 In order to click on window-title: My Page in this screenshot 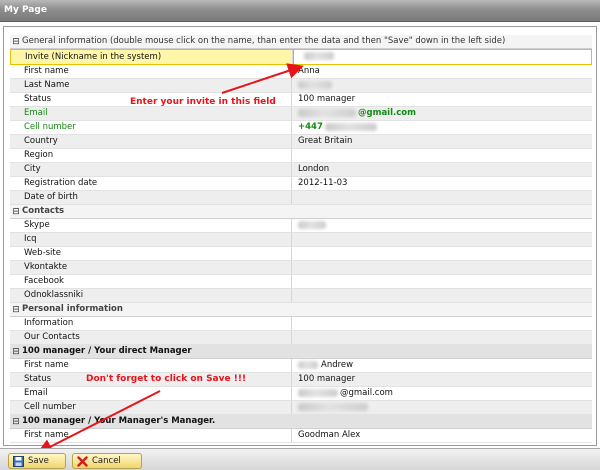, I will do `click(25, 10)`.